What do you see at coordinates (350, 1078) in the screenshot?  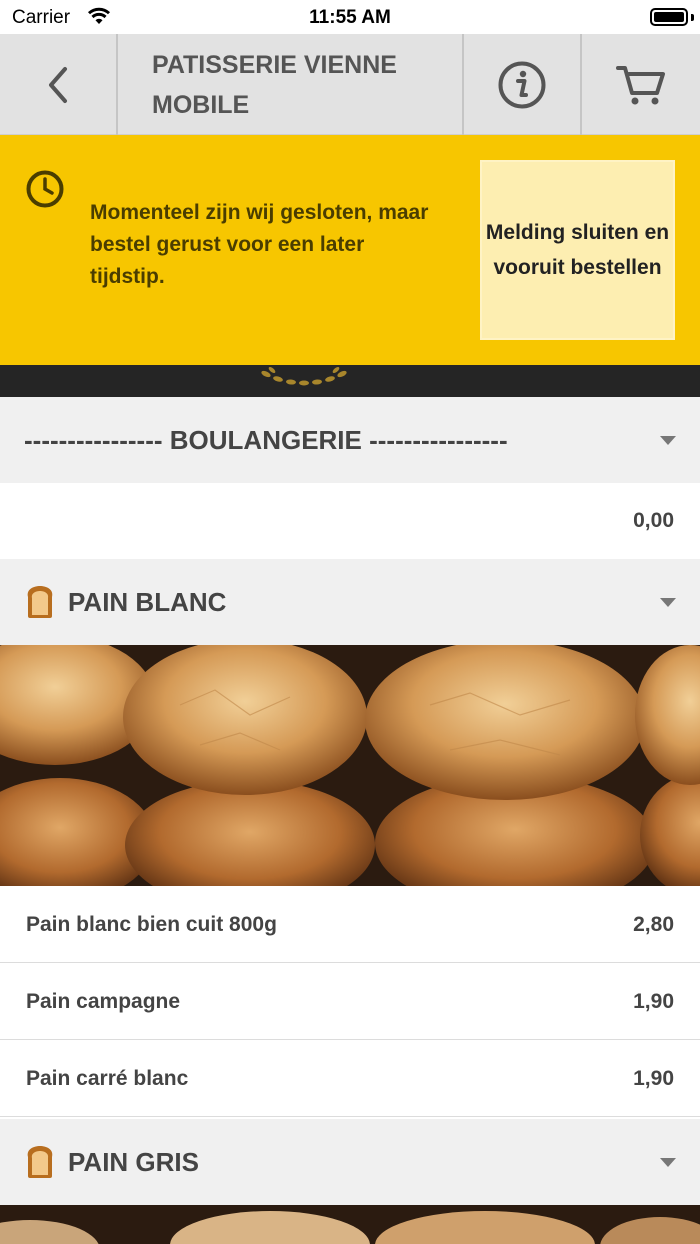 I see `product-row: Pain carré blanc 1,90` at bounding box center [350, 1078].